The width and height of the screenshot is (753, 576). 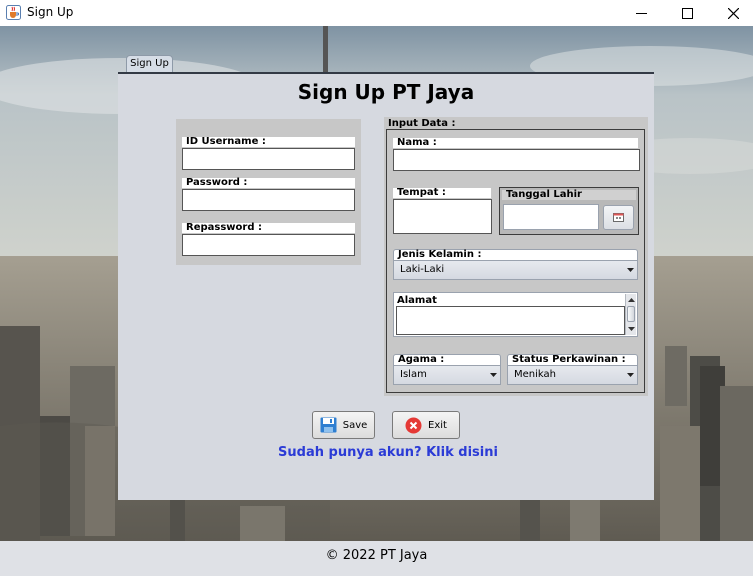 What do you see at coordinates (376, 558) in the screenshot?
I see `footer-copyright: © 2022 PT Jaya` at bounding box center [376, 558].